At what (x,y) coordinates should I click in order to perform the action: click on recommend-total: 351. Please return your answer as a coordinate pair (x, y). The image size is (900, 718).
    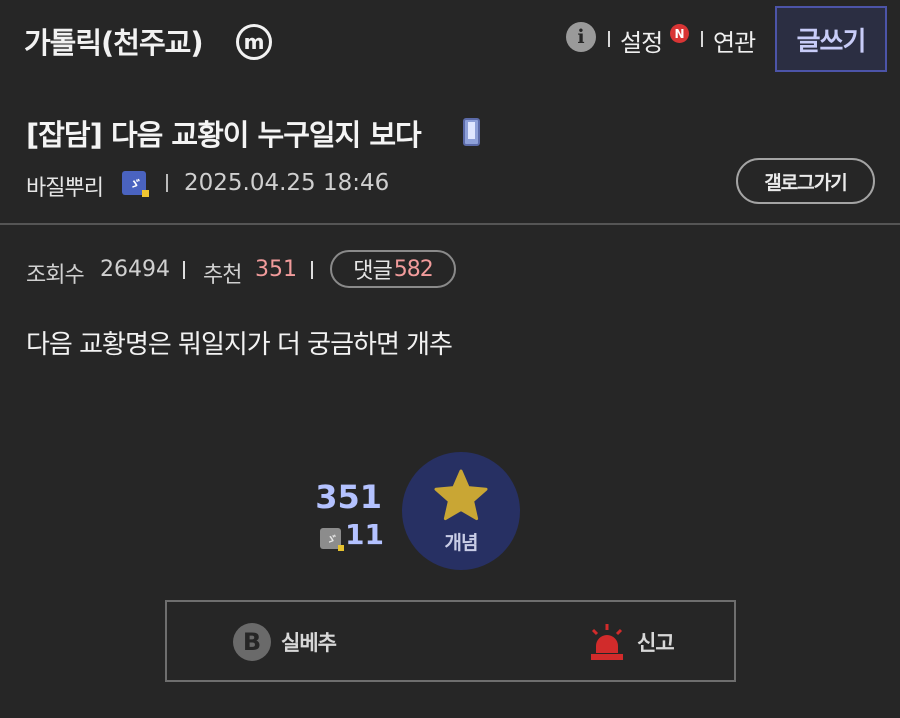
    Looking at the image, I should click on (348, 497).